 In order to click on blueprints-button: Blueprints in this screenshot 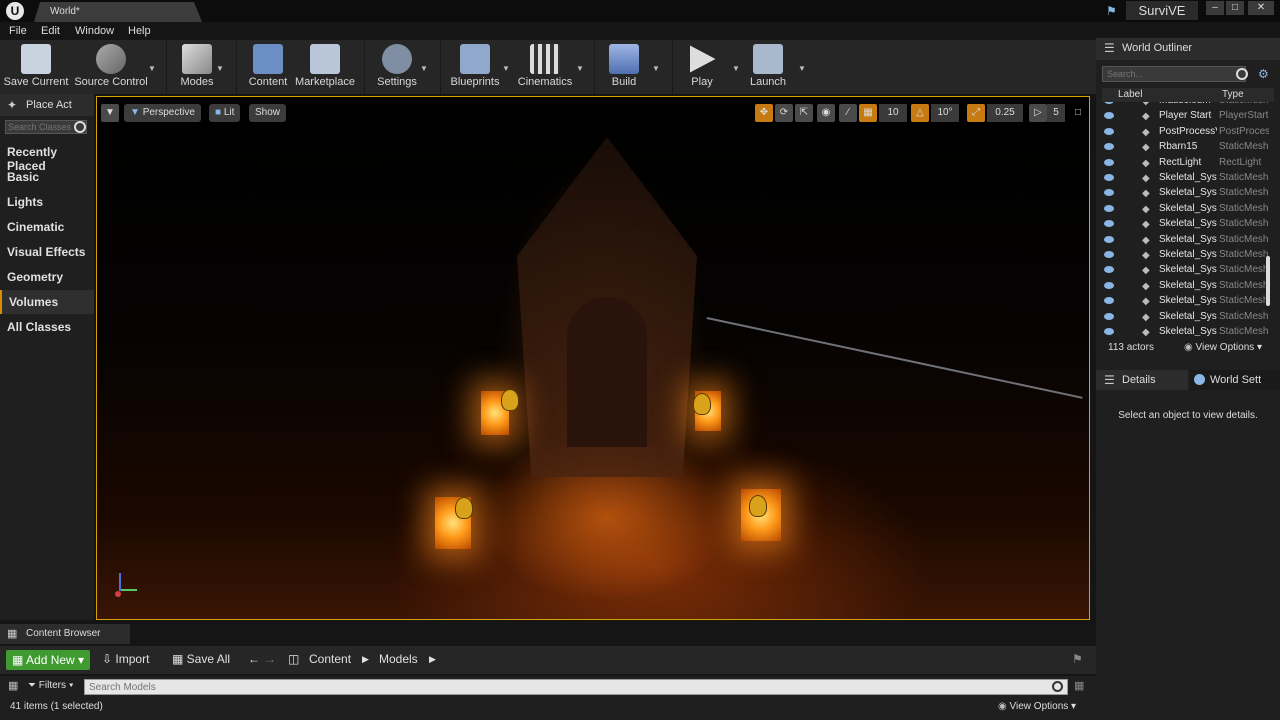, I will do `click(475, 67)`.